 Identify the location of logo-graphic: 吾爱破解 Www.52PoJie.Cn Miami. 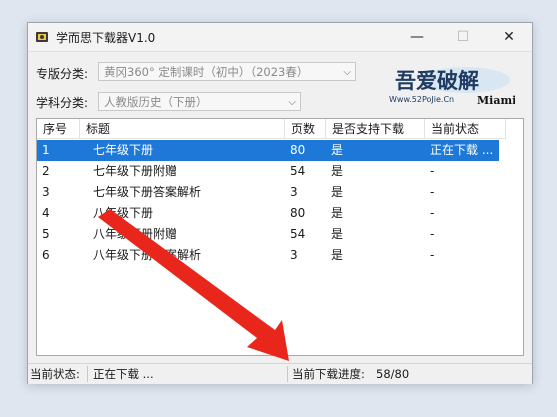
(452, 87).